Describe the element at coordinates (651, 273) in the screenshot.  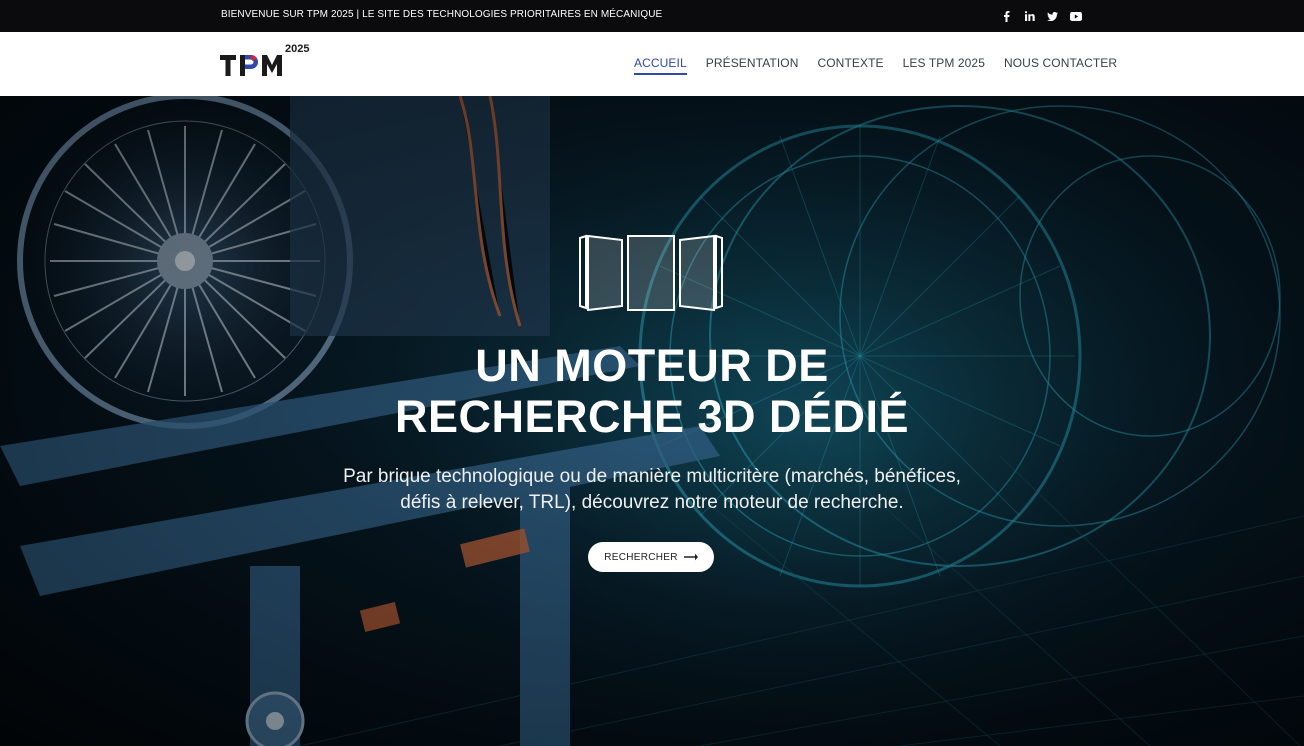
I see `3d-panels-icon` at that location.